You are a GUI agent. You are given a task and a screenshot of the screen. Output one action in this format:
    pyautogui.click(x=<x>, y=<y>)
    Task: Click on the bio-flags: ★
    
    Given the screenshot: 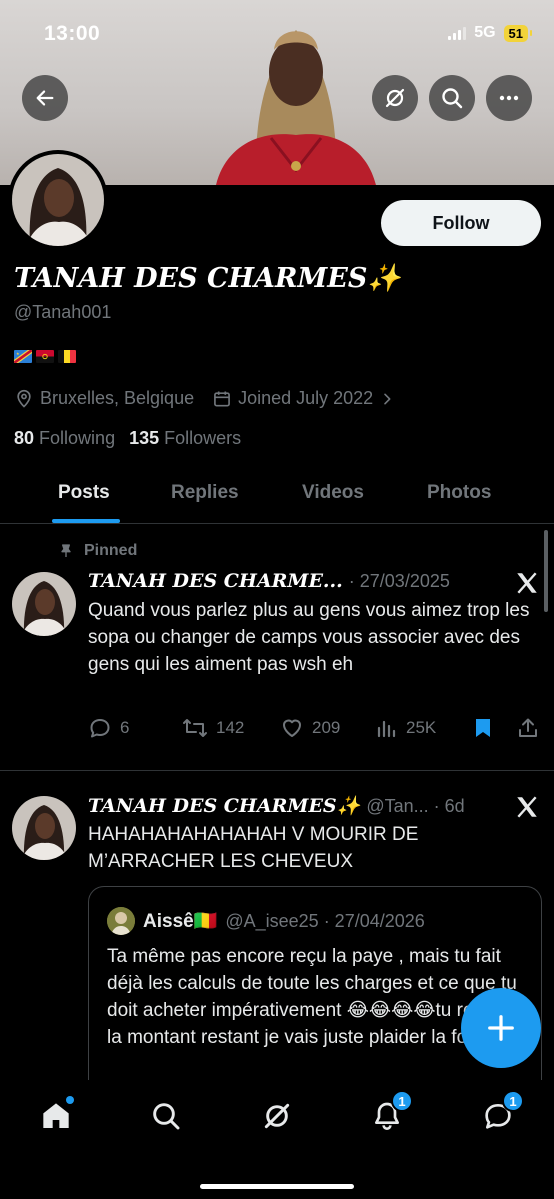 What is the action you would take?
    pyautogui.click(x=45, y=356)
    